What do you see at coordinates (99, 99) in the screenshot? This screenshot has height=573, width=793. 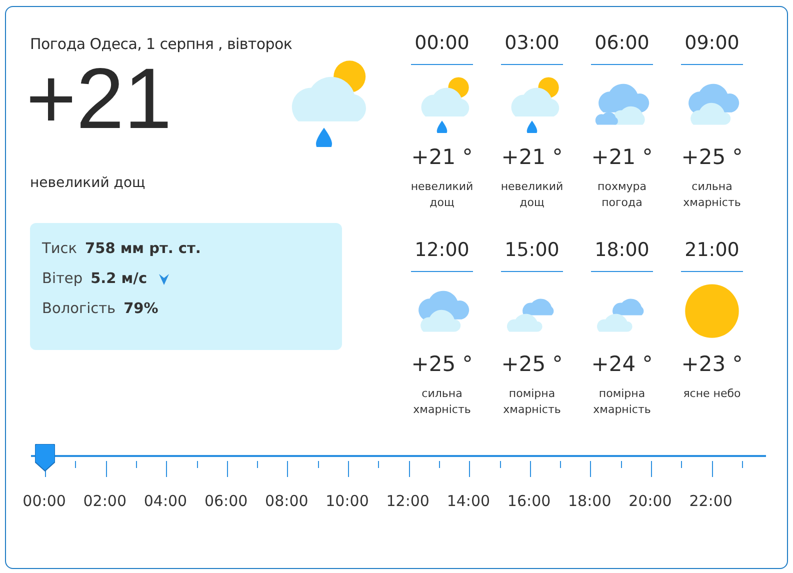 I see `current-temperature: +21` at bounding box center [99, 99].